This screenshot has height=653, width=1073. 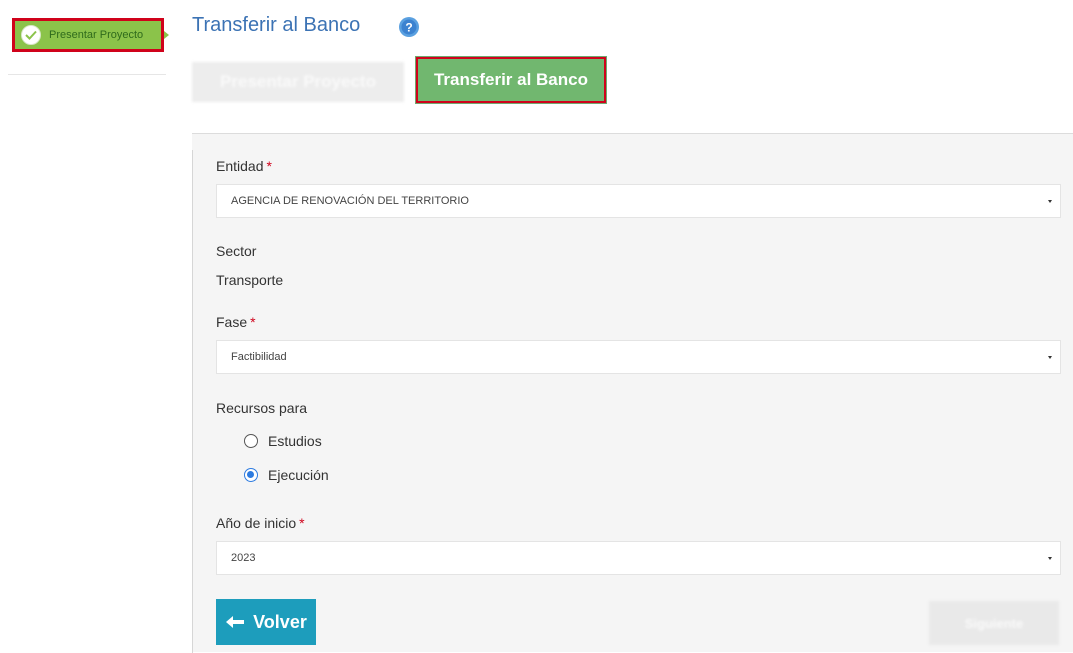 What do you see at coordinates (232, 322) in the screenshot?
I see `fase-label-text: Fase` at bounding box center [232, 322].